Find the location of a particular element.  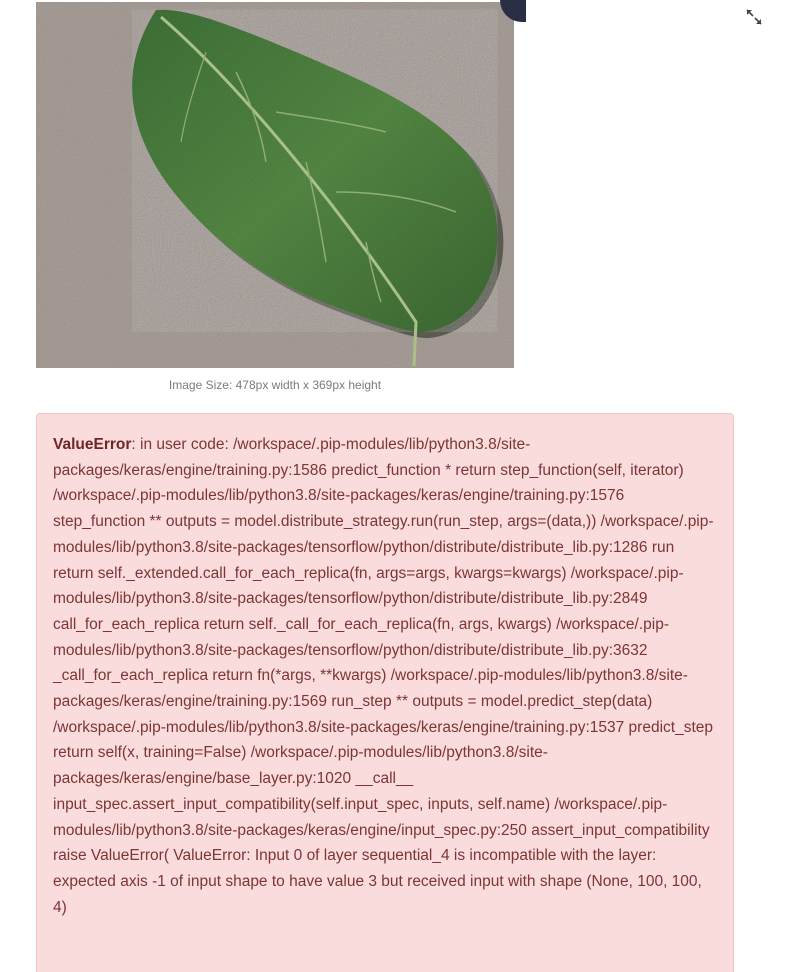

error-title: ValueError is located at coordinates (92, 444).